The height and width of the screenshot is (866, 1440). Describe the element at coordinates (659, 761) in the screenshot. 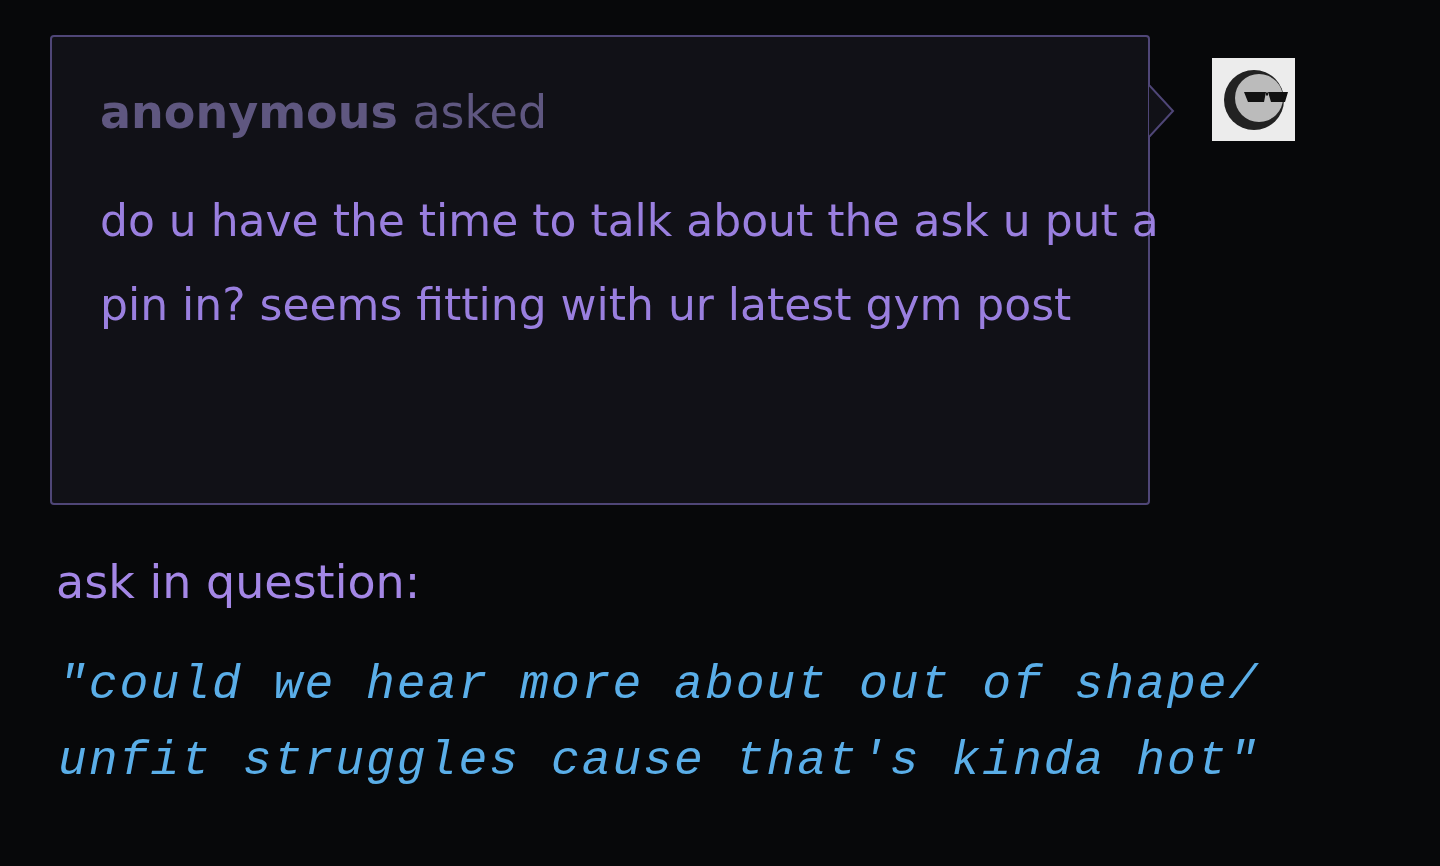

I see `quote-line: unfit struggles cause that's kinda hot"` at that location.